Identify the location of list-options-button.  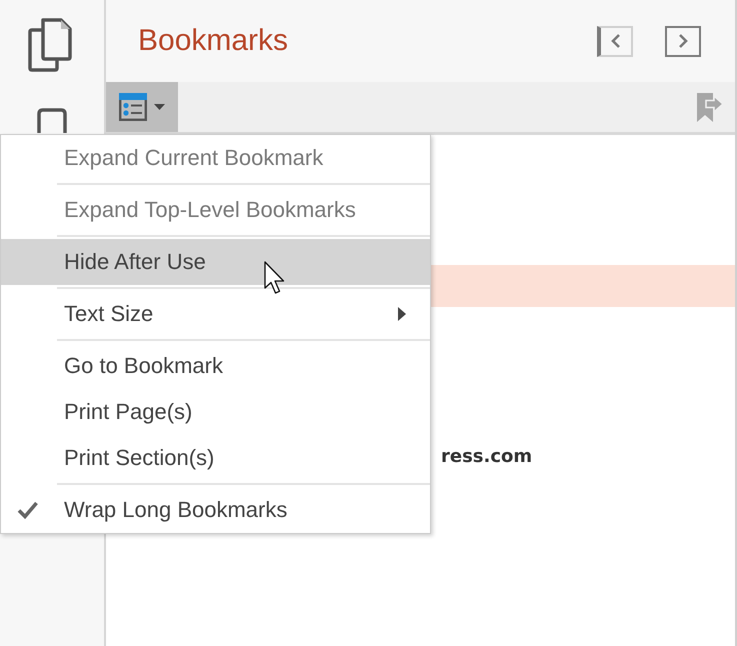
(142, 107).